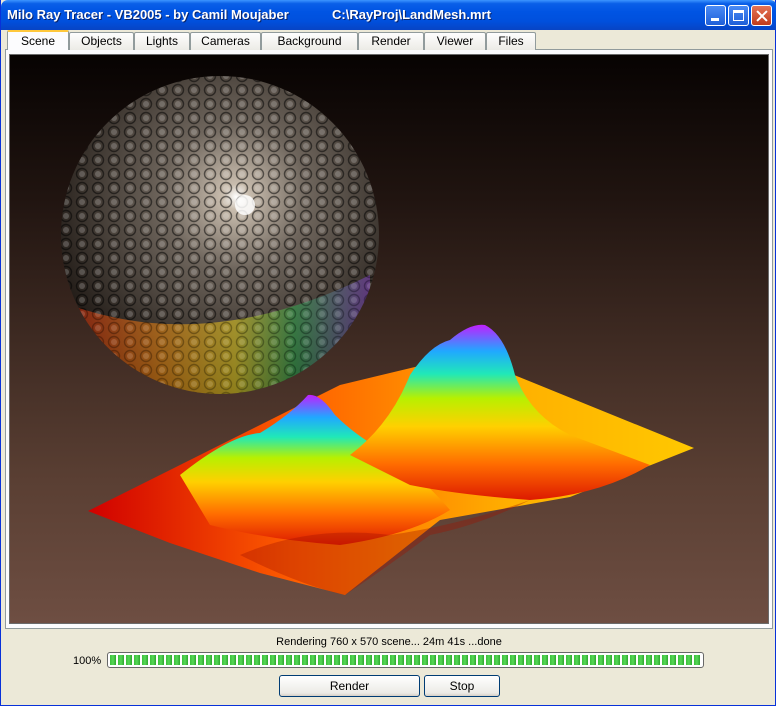 This screenshot has height=706, width=776. I want to click on render-button: Render, so click(349, 686).